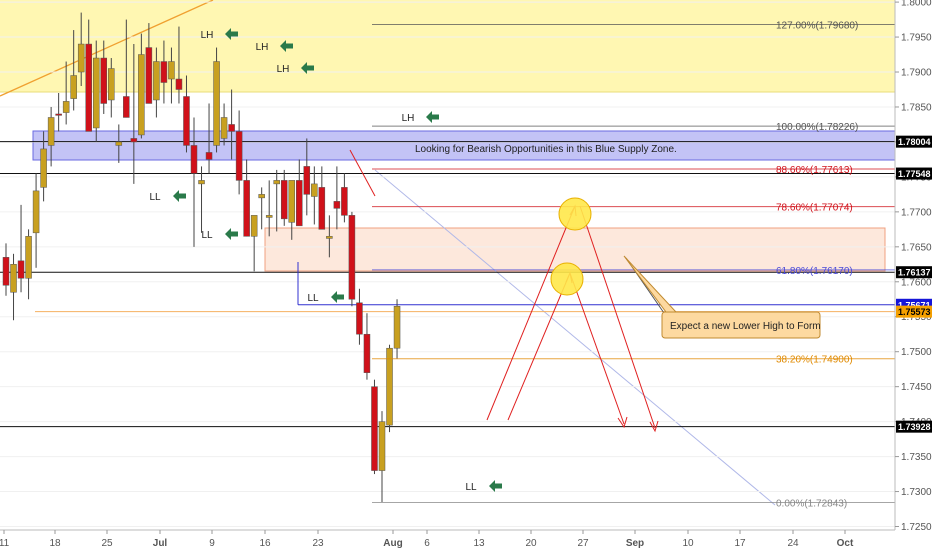  Describe the element at coordinates (814, 360) in the screenshot. I see `fib-level-label: 38.20%(1.74900)` at that location.